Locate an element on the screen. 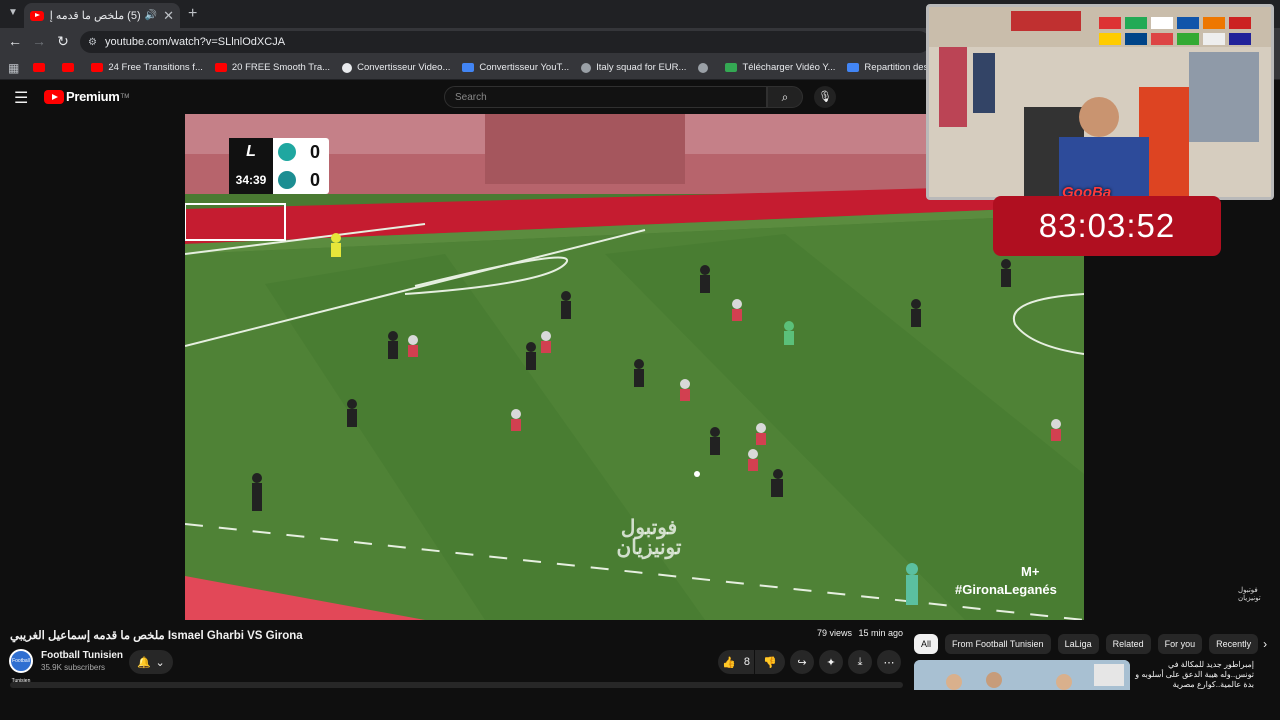  address-bar: ⚙ youtube.com/watch?v=SLlnlOdXCJA is located at coordinates (505, 42).